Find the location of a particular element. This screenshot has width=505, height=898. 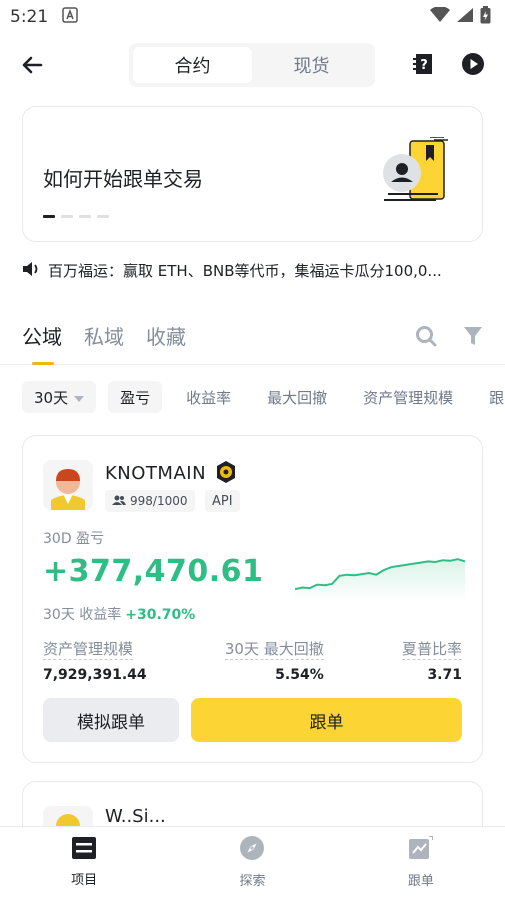

app-header: 合约 现货 ? is located at coordinates (252, 65).